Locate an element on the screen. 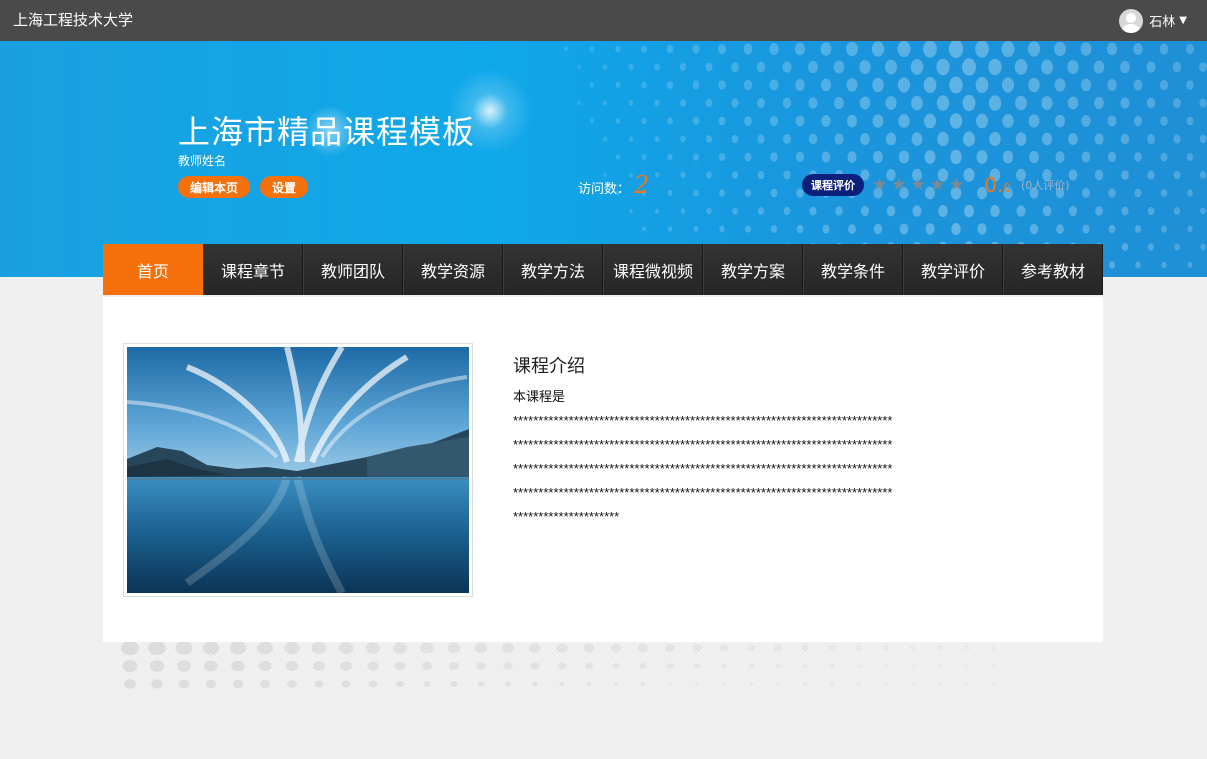  nav-item-videos: 课程微视频 is located at coordinates (653, 269).